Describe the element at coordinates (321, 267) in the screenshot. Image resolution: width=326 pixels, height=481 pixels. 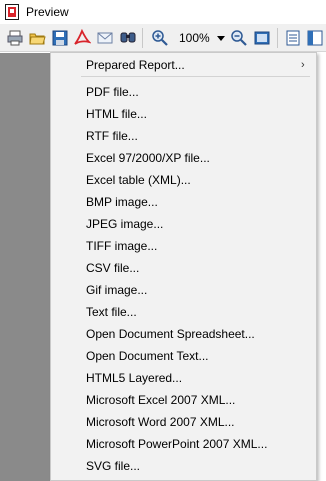
I see `scrollbar-gap` at that location.